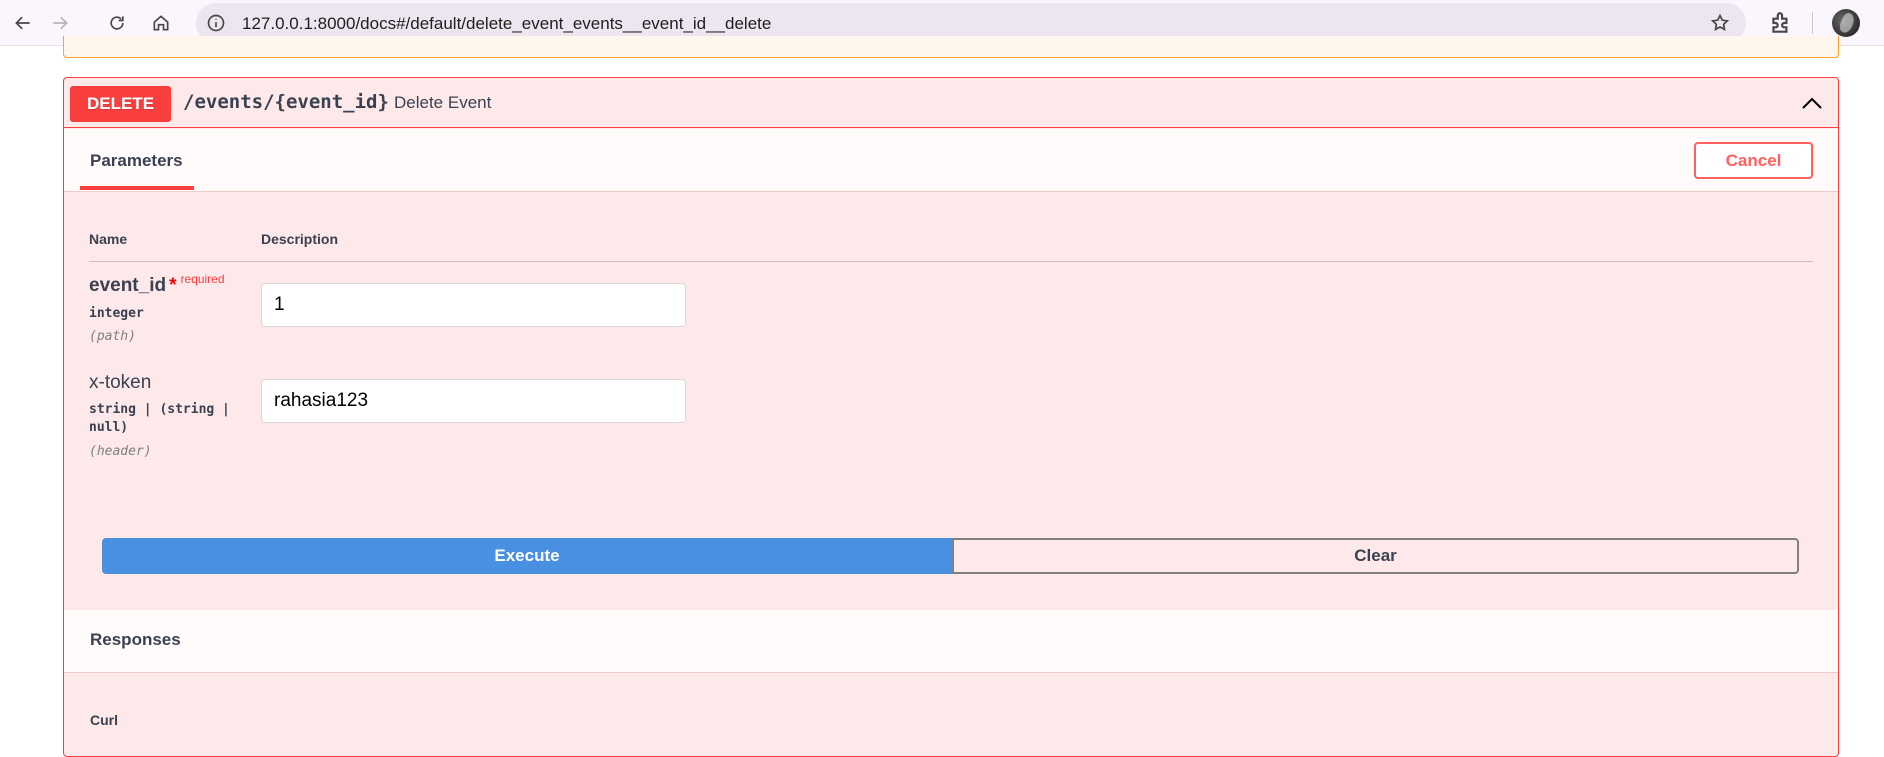 The width and height of the screenshot is (1884, 757). I want to click on back-button, so click(23, 23).